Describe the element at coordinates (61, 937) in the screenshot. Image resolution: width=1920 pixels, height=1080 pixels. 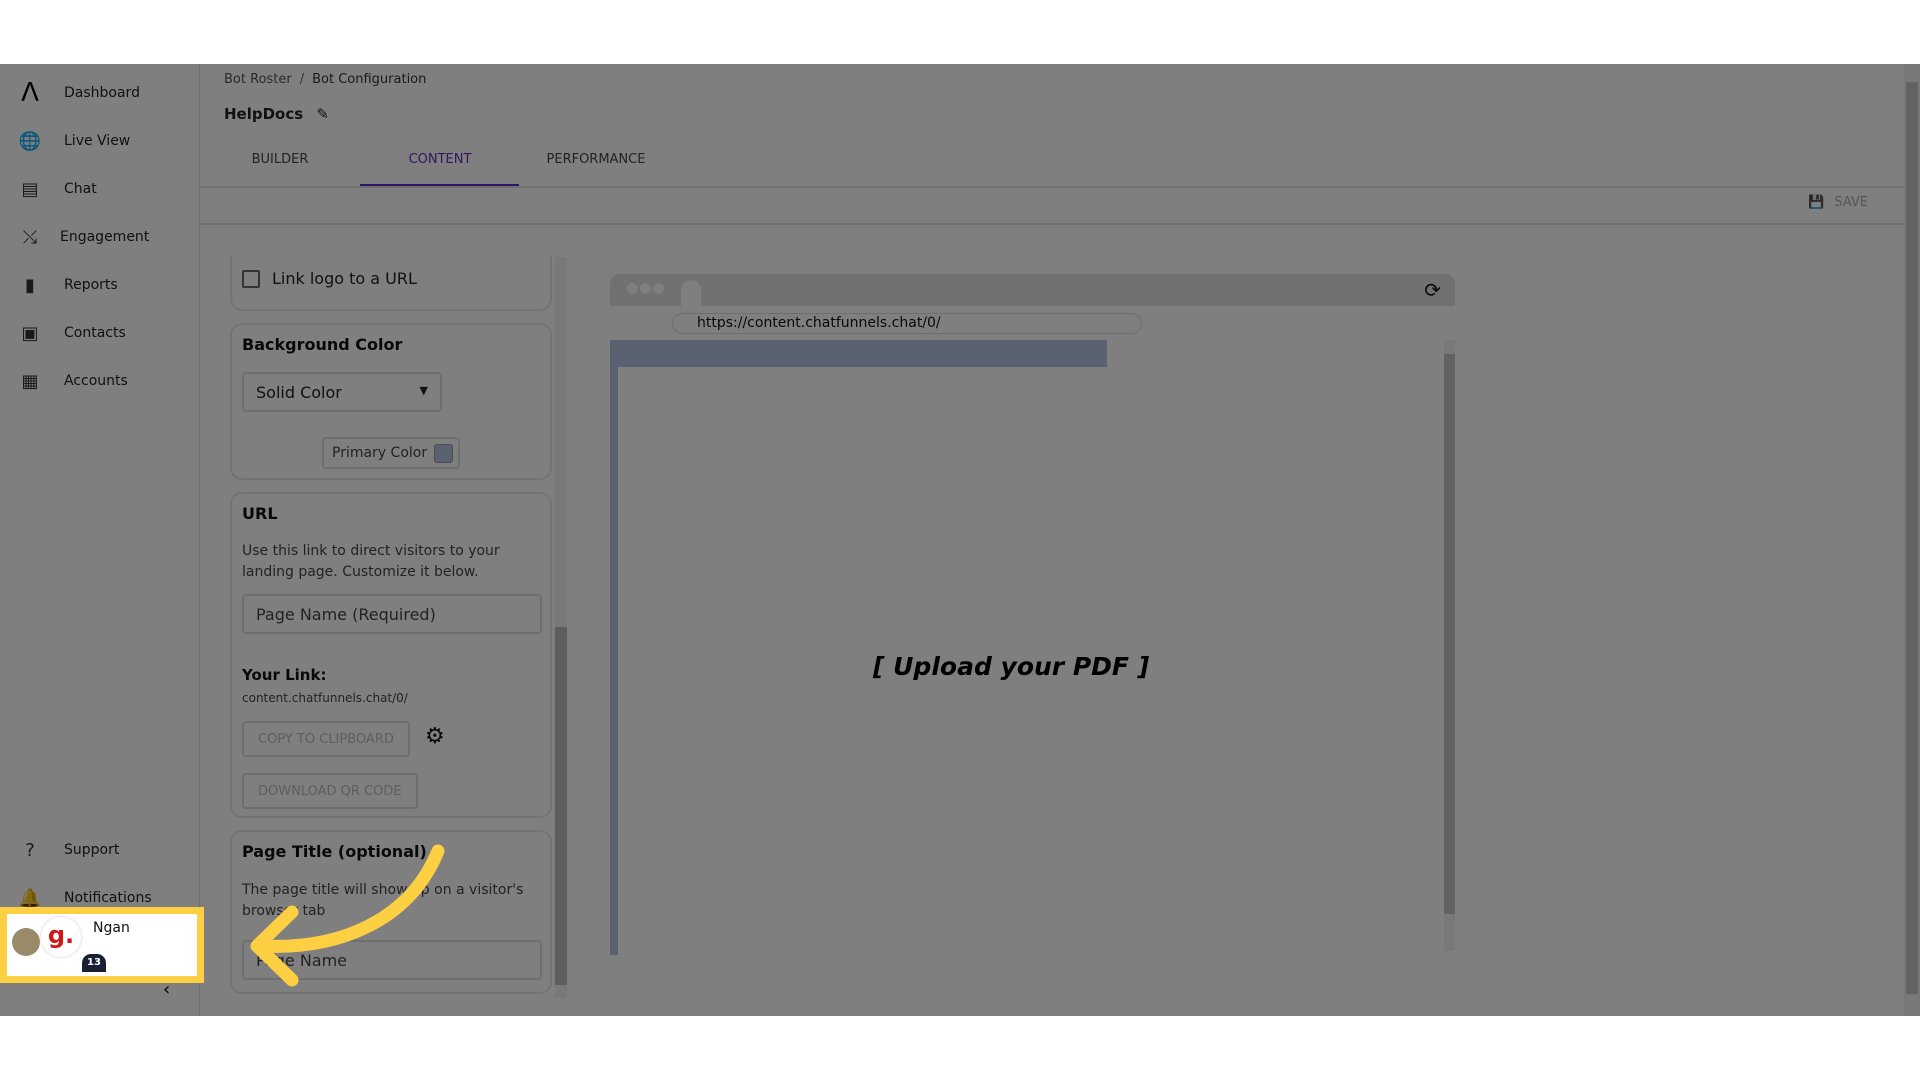
I see `org-logo: g.` at that location.